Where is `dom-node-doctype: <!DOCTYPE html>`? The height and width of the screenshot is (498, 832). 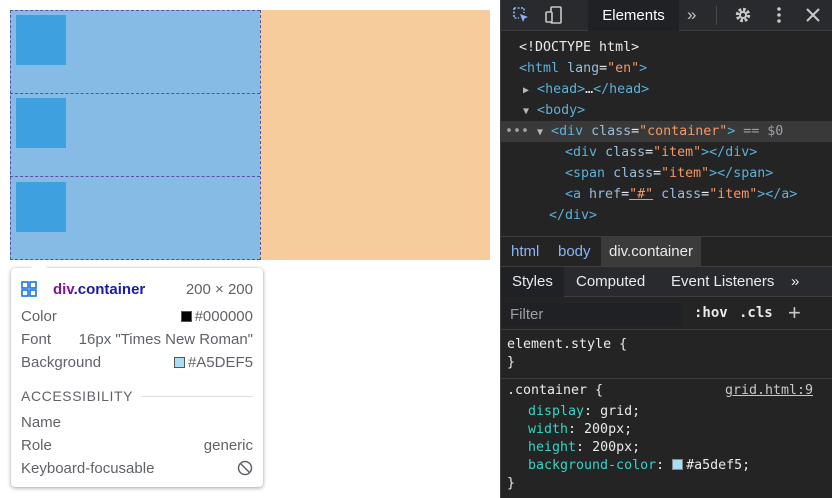 dom-node-doctype: <!DOCTYPE html> is located at coordinates (666, 47).